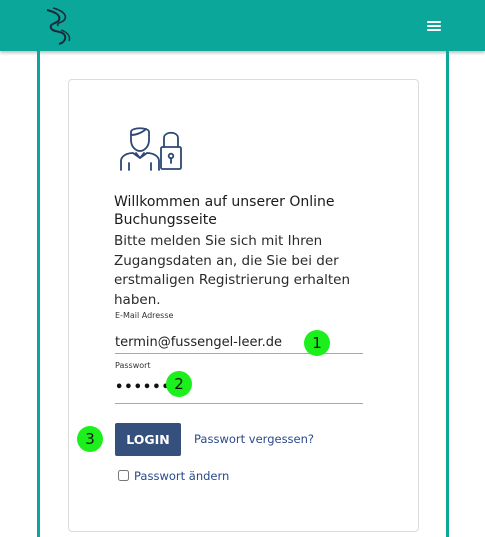  What do you see at coordinates (148, 439) in the screenshot?
I see `login-button: LOGIN` at bounding box center [148, 439].